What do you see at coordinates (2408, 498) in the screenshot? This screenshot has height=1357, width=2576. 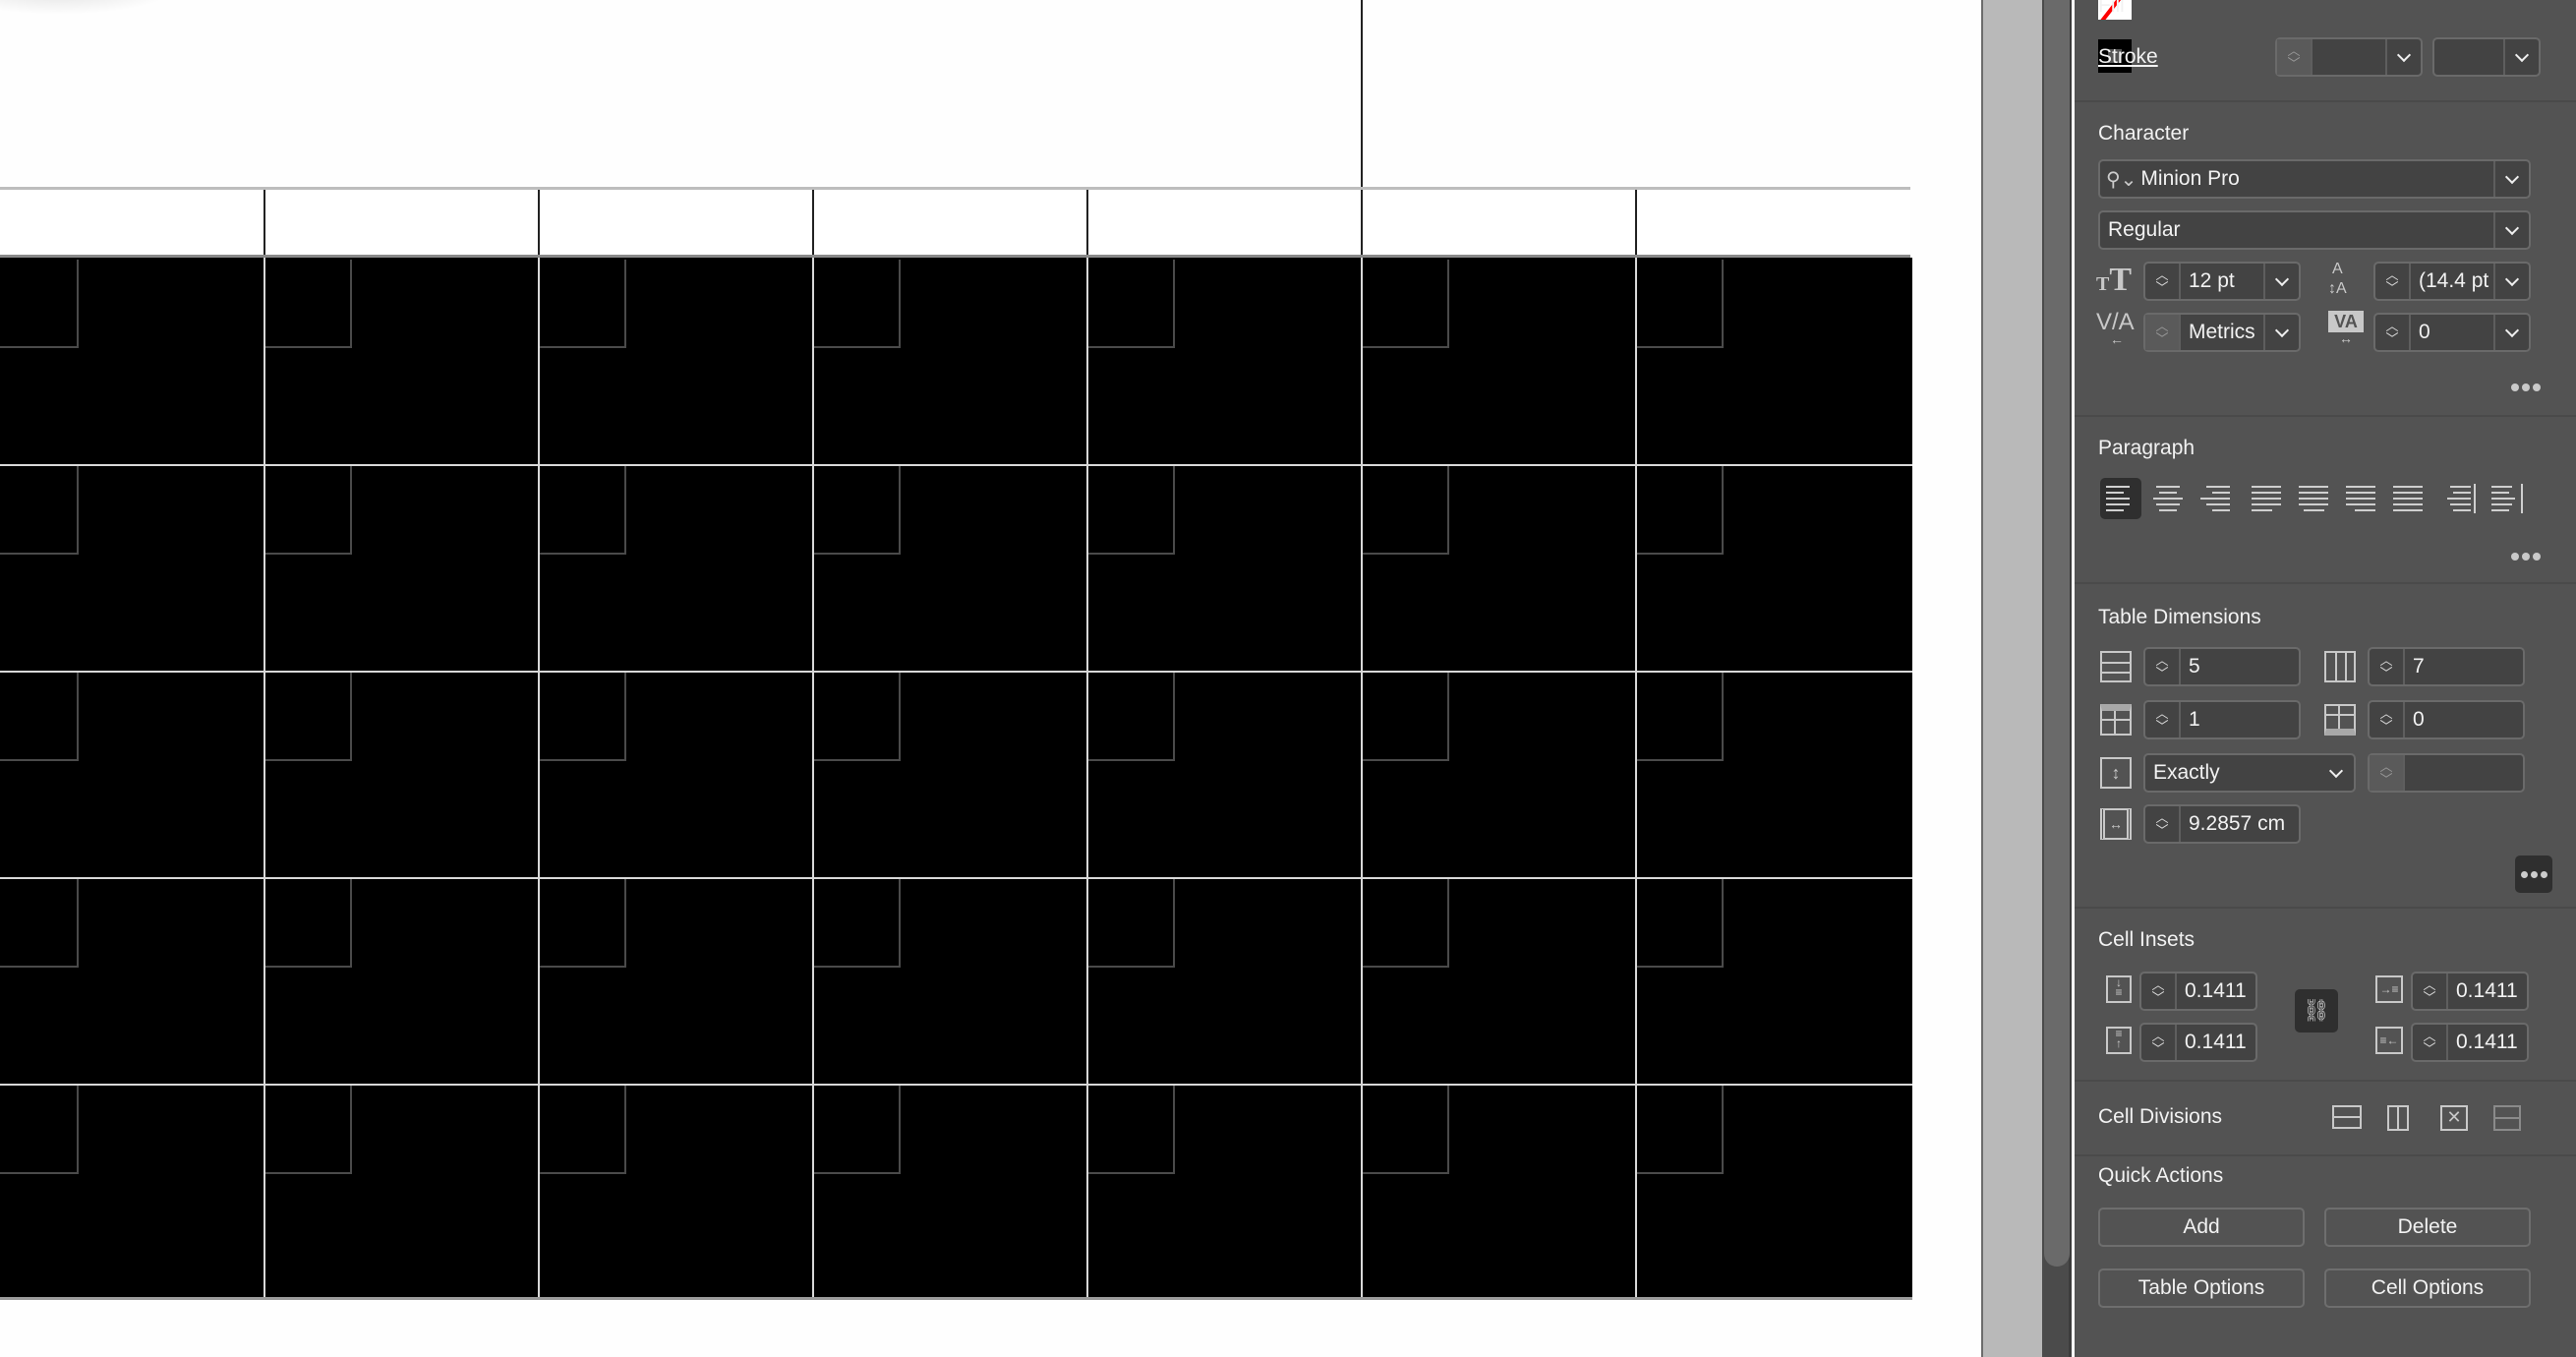 I see `justify-all-button` at bounding box center [2408, 498].